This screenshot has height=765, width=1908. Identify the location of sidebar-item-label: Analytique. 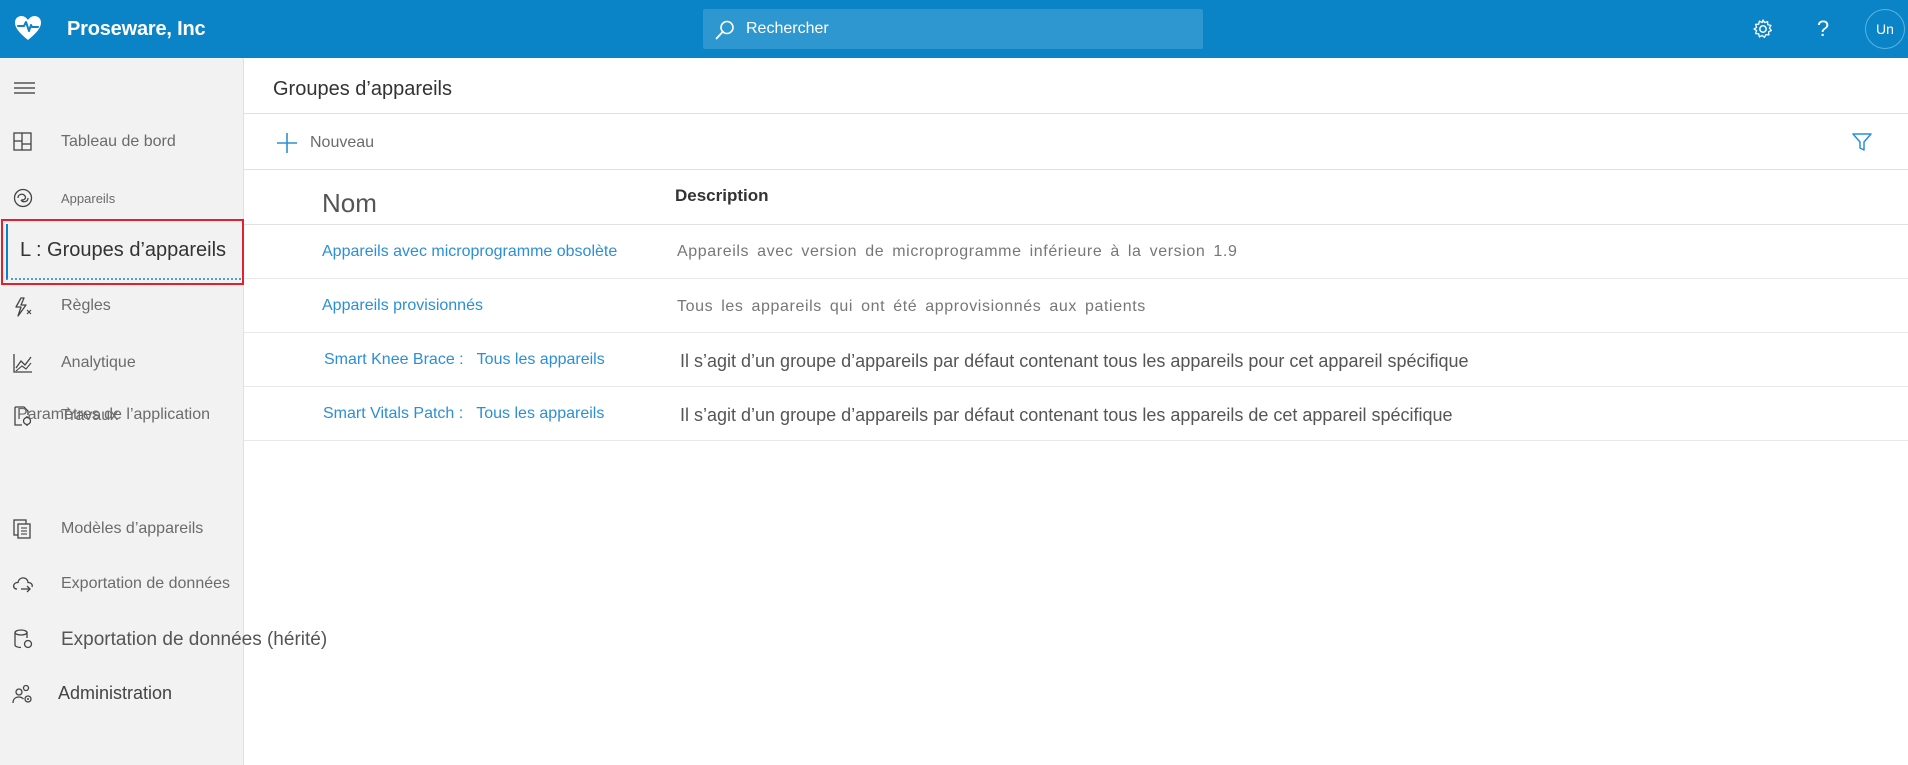
(98, 362).